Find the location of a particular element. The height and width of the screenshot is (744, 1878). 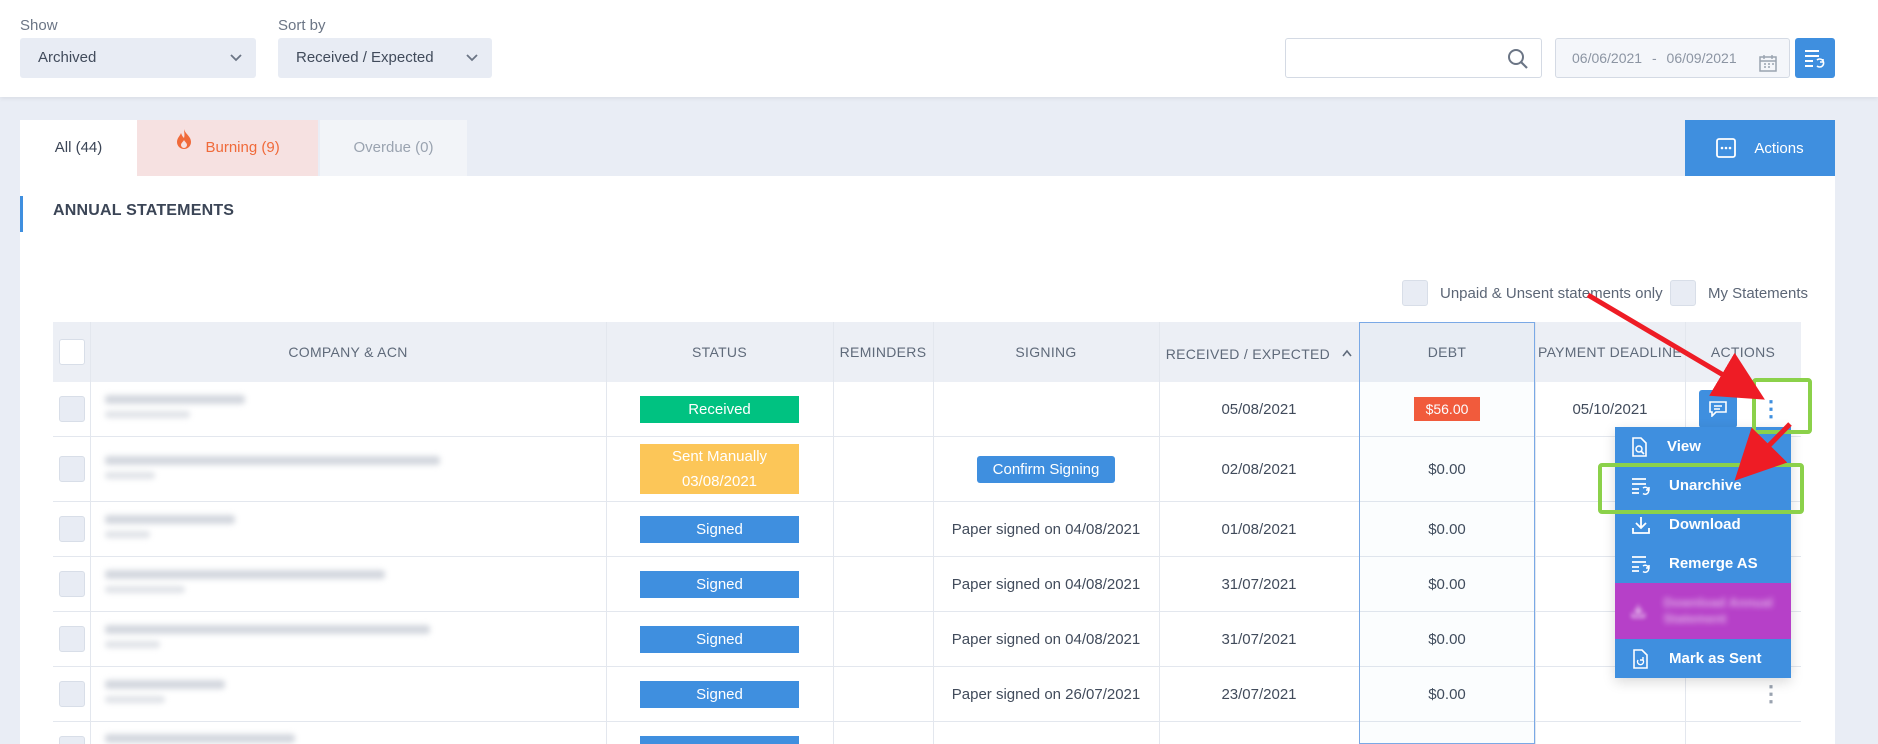

annotation-arrows is located at coordinates (1689, 386).